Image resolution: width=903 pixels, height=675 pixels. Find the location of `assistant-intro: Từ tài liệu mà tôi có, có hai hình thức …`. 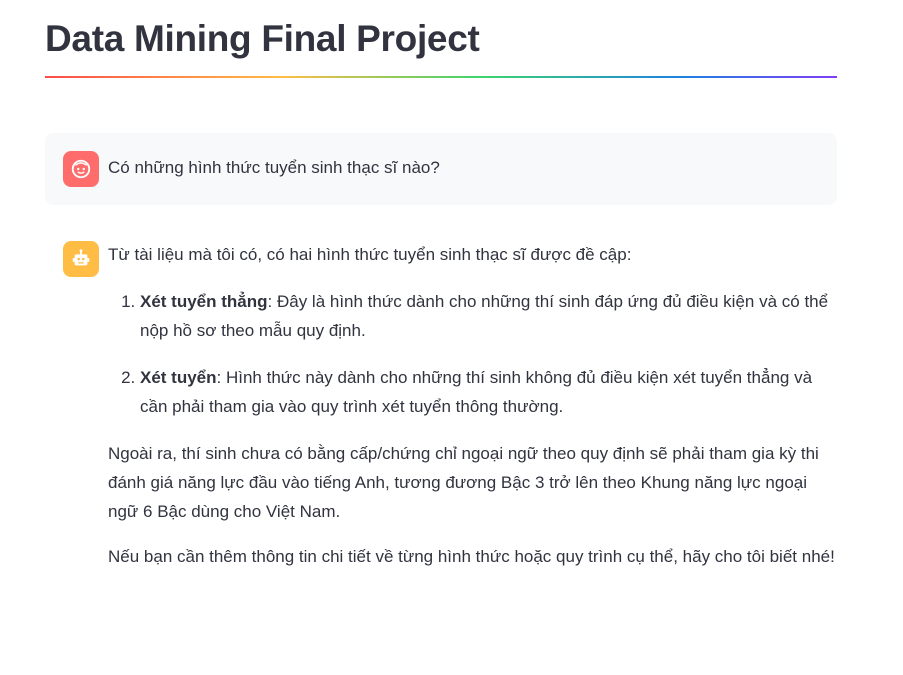

assistant-intro: Từ tài liệu mà tôi có, có hai hình thức … is located at coordinates (370, 254).